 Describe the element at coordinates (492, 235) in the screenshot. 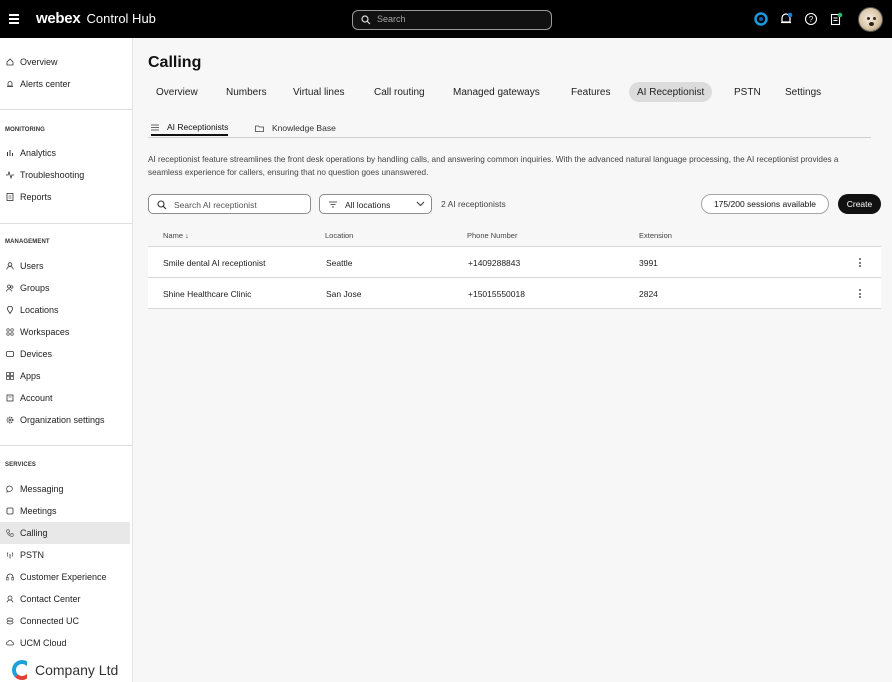

I see `column-header-phone-number: Phone Number` at that location.